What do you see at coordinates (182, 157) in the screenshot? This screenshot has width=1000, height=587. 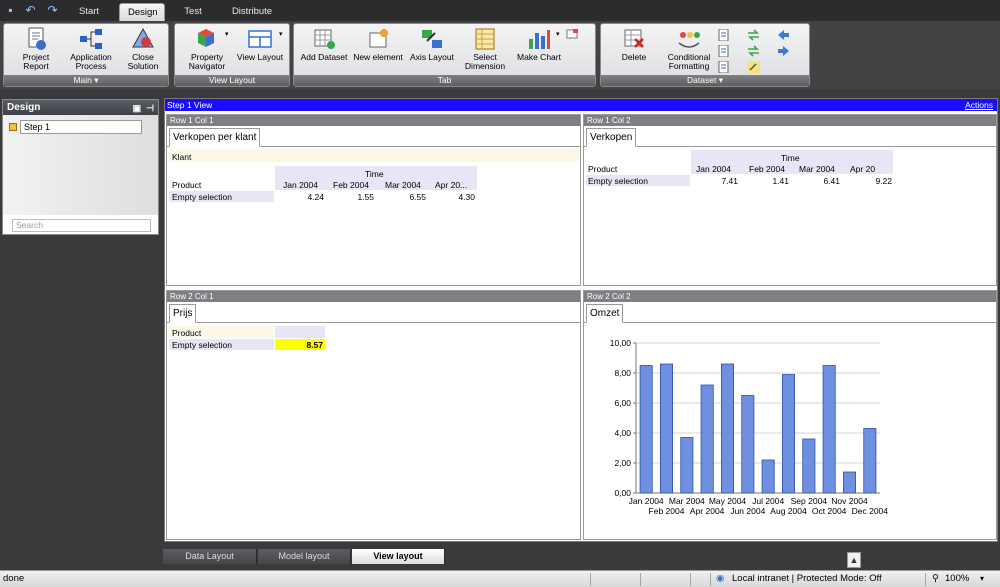 I see `filter-label: Klant` at bounding box center [182, 157].